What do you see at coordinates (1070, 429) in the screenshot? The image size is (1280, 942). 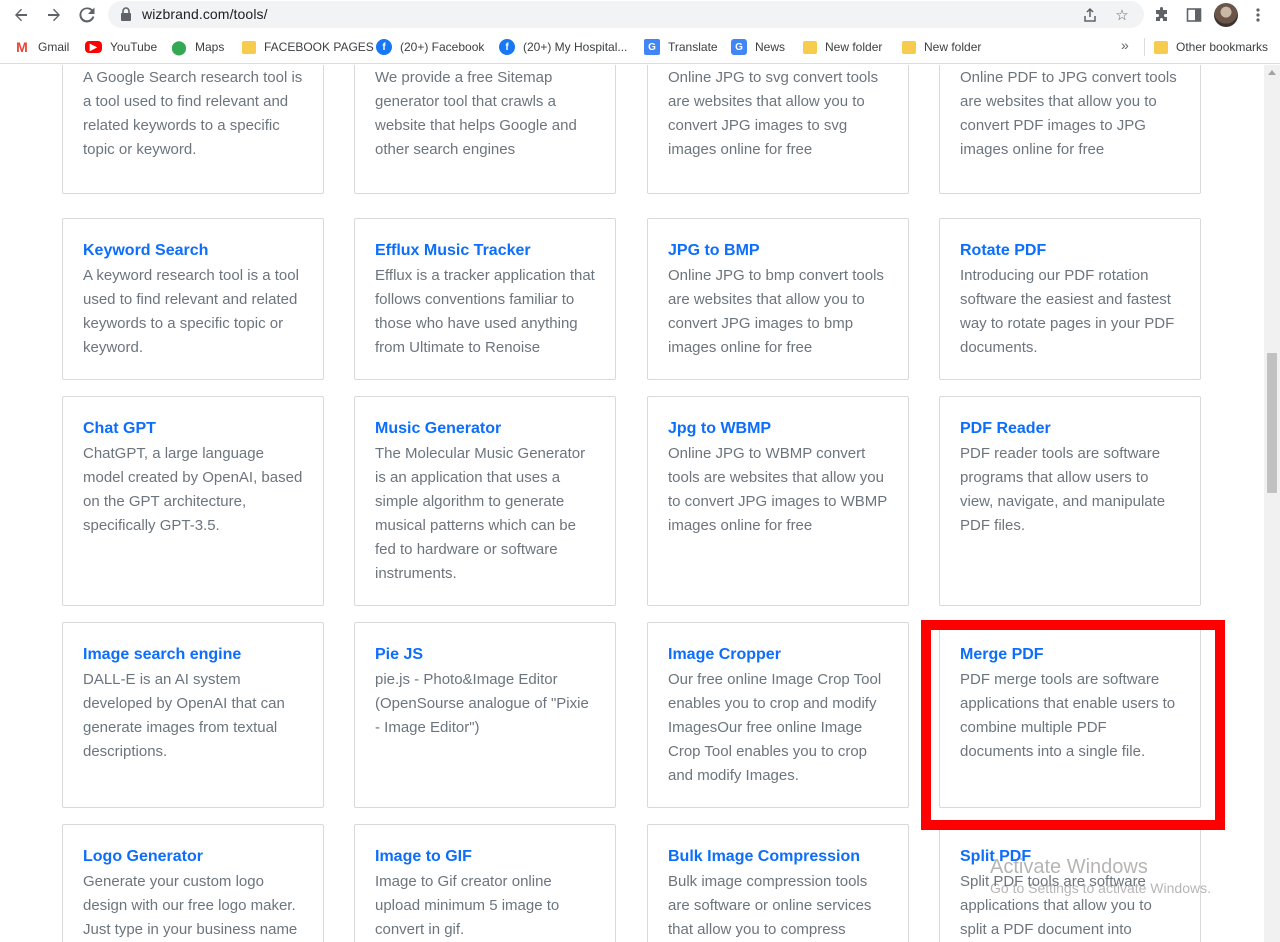 I see `tool-title-link: PDF Reader` at bounding box center [1070, 429].